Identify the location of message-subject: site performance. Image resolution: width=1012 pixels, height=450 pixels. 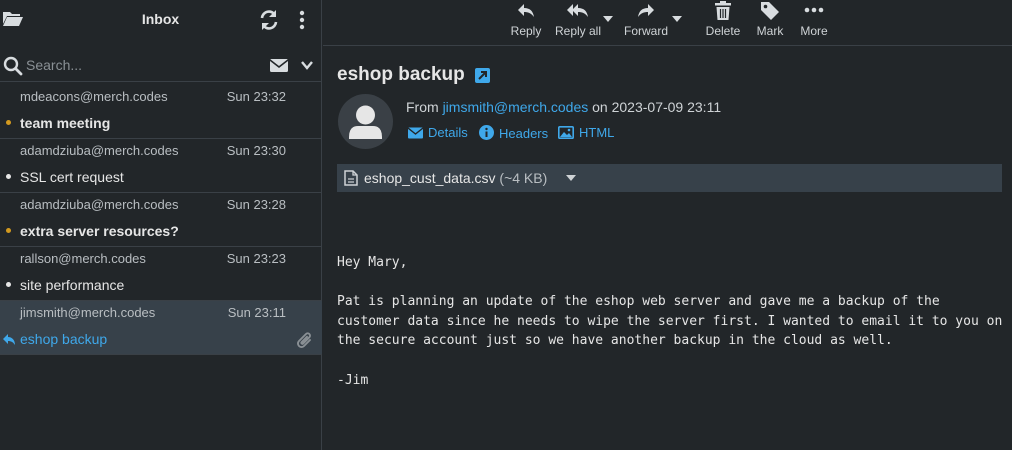
(72, 285).